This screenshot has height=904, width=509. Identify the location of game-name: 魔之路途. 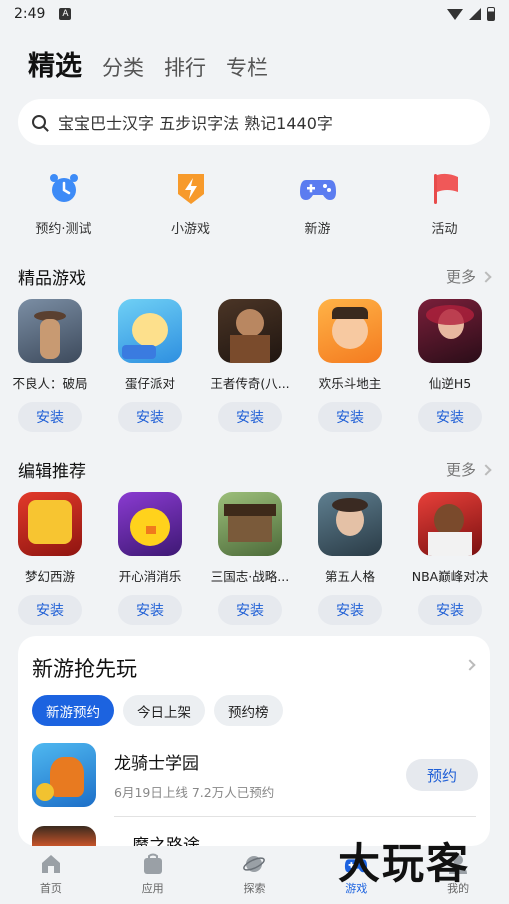
(166, 841).